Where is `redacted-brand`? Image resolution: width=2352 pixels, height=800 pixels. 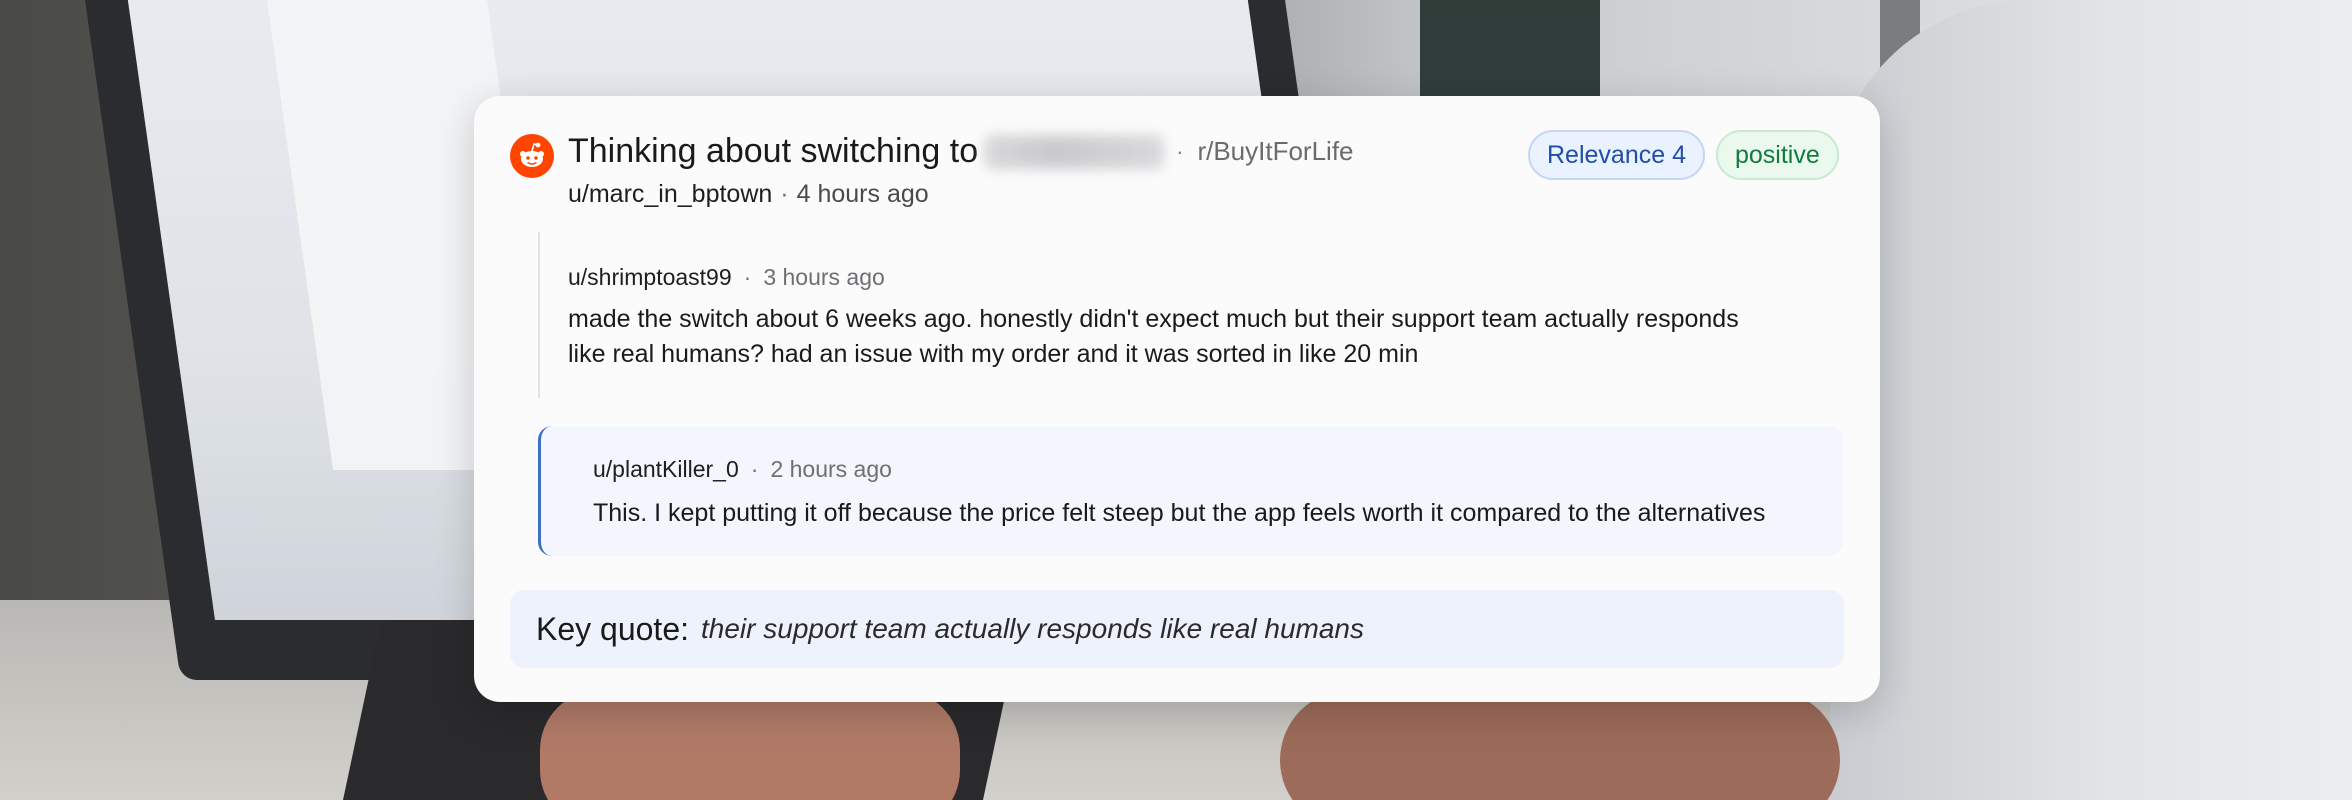
redacted-brand is located at coordinates (1074, 151).